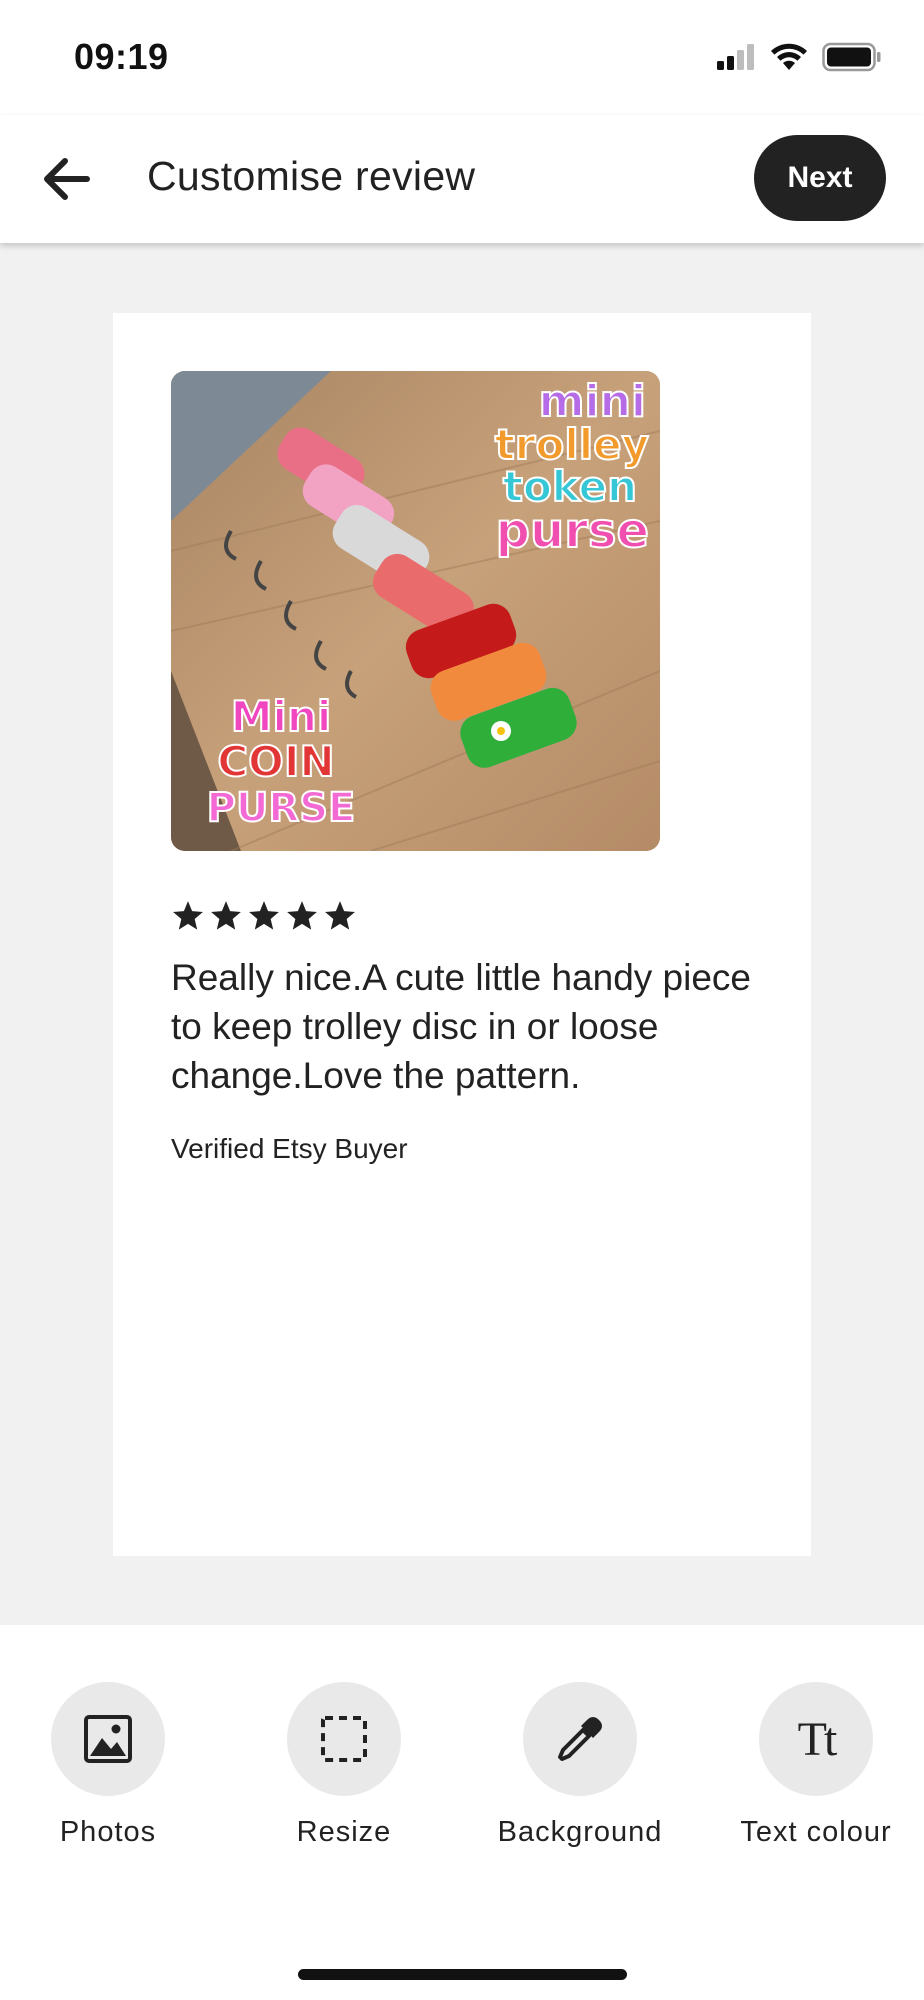 The width and height of the screenshot is (924, 2000). I want to click on home-indicator, so click(462, 1974).